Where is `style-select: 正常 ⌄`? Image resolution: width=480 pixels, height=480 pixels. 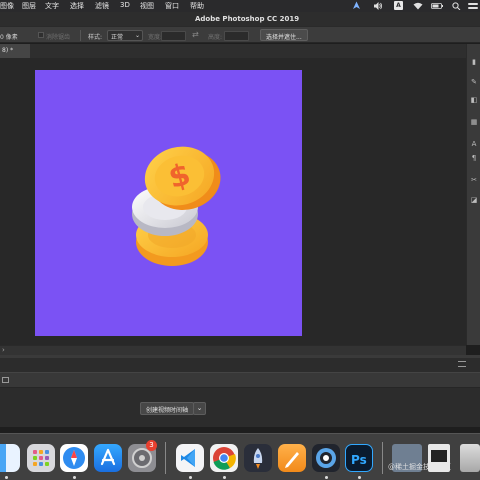 style-select: 正常 ⌄ is located at coordinates (125, 35).